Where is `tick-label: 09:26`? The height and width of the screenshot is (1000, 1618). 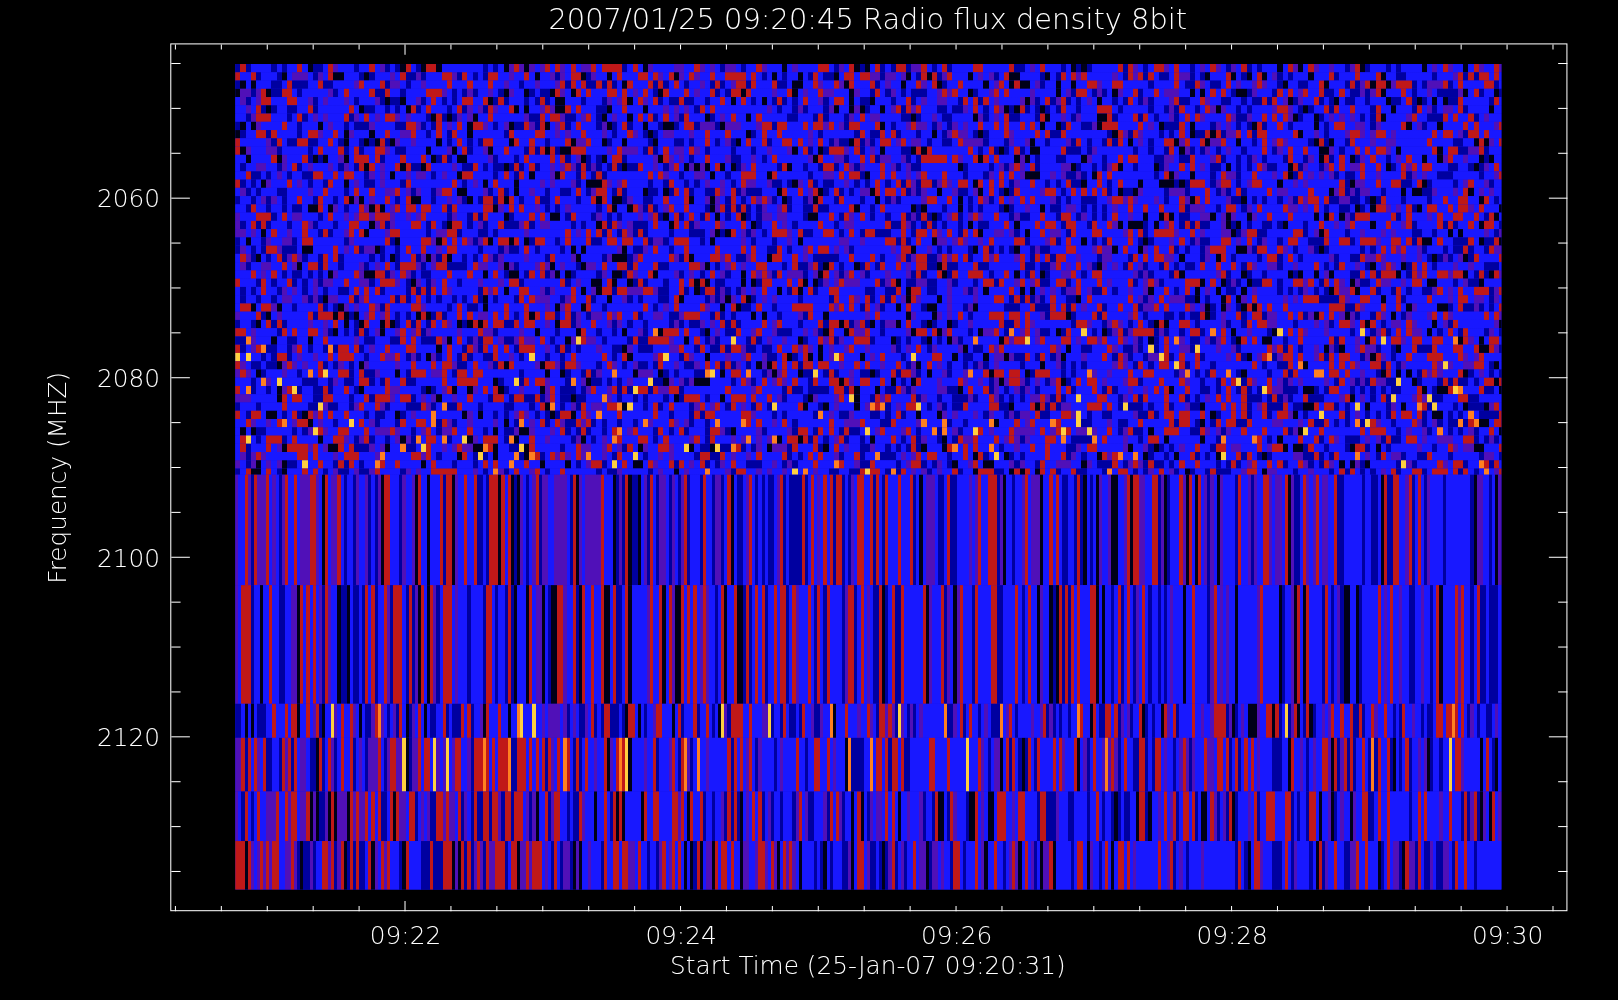
tick-label: 09:26 is located at coordinates (956, 936).